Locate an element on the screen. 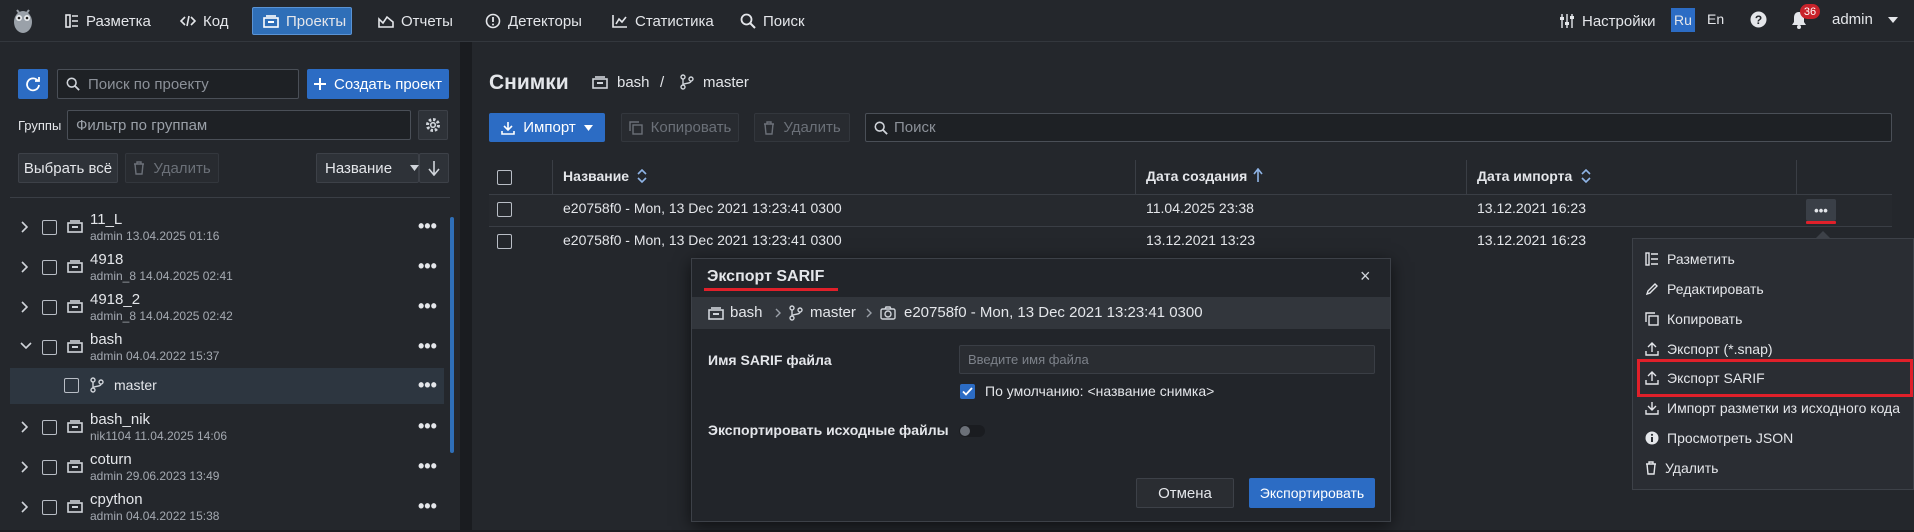  close-icon: × is located at coordinates (1365, 276).